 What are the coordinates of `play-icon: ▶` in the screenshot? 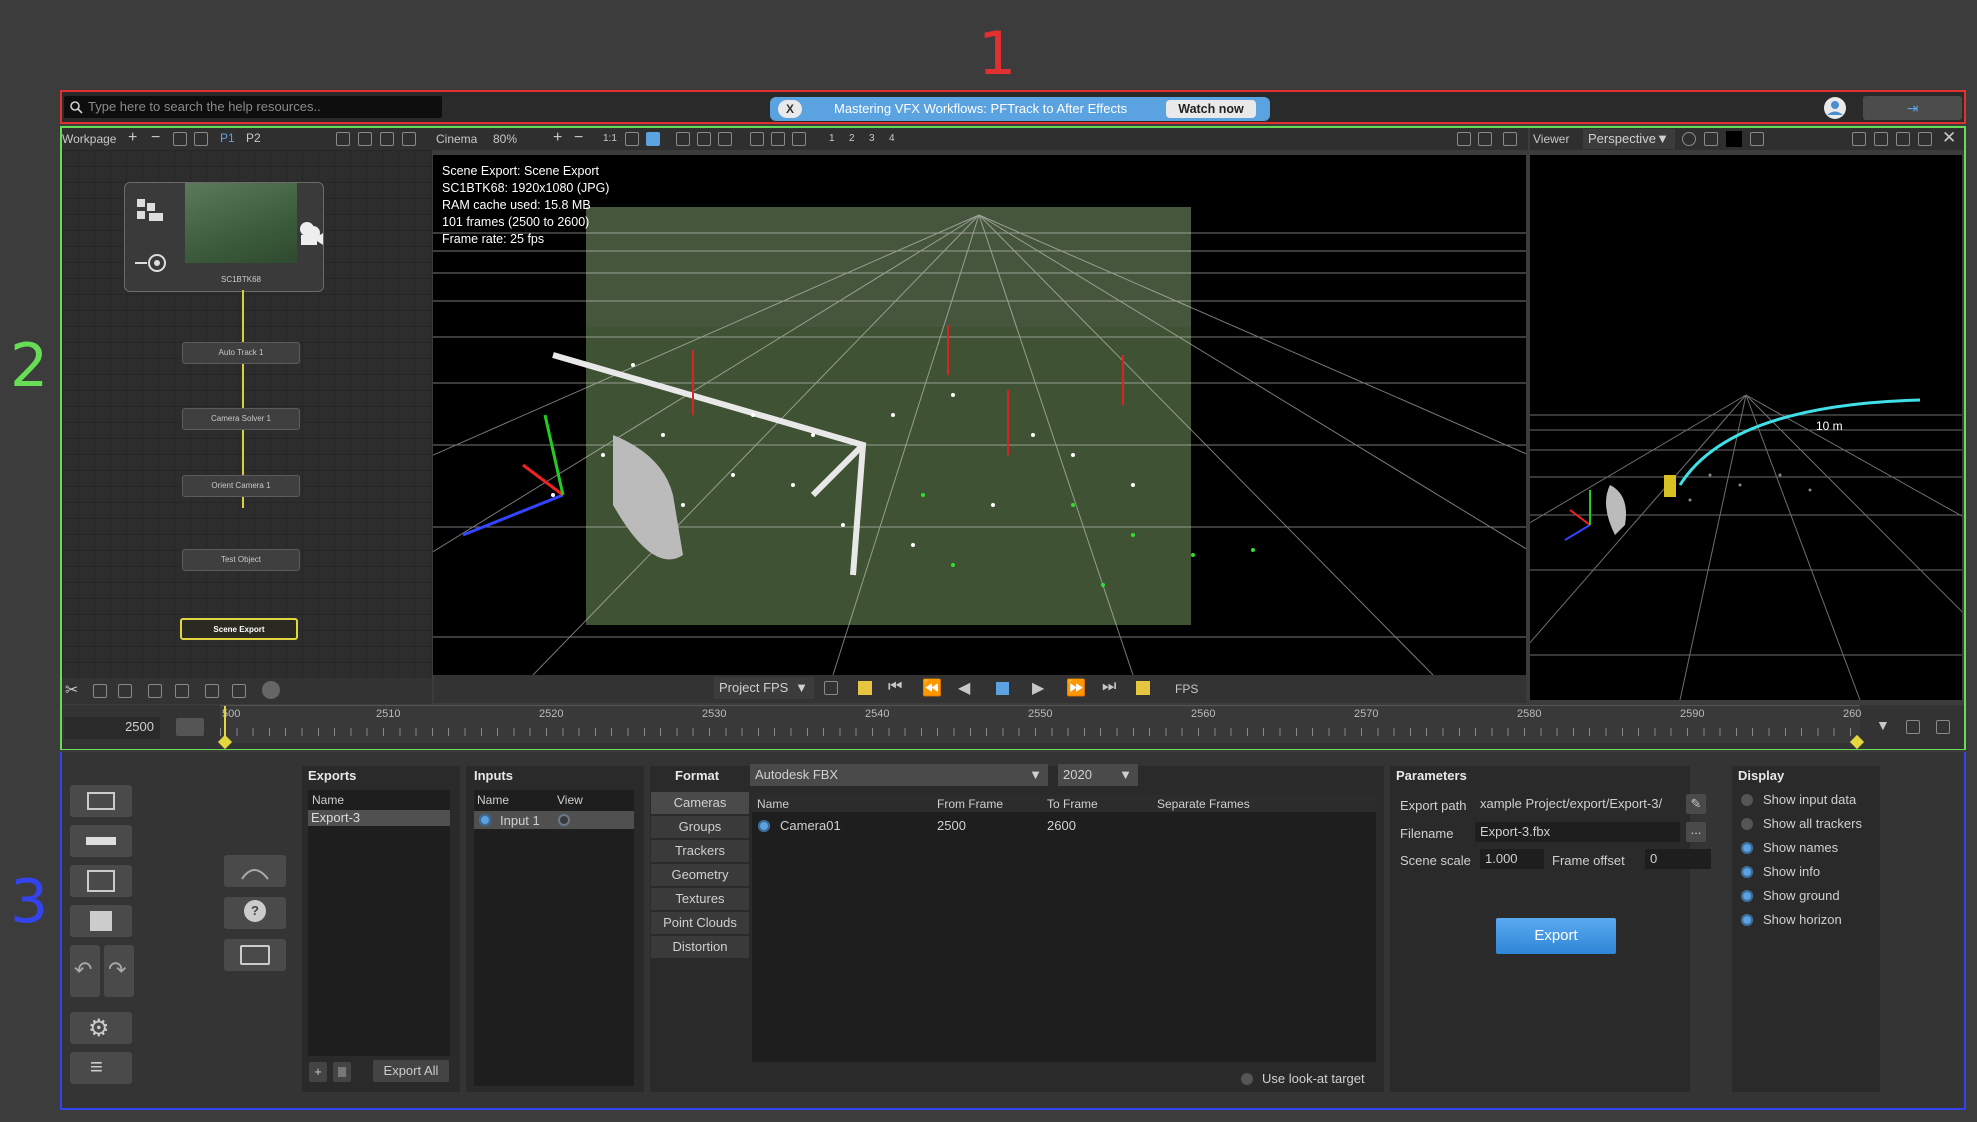 It's located at (1038, 688).